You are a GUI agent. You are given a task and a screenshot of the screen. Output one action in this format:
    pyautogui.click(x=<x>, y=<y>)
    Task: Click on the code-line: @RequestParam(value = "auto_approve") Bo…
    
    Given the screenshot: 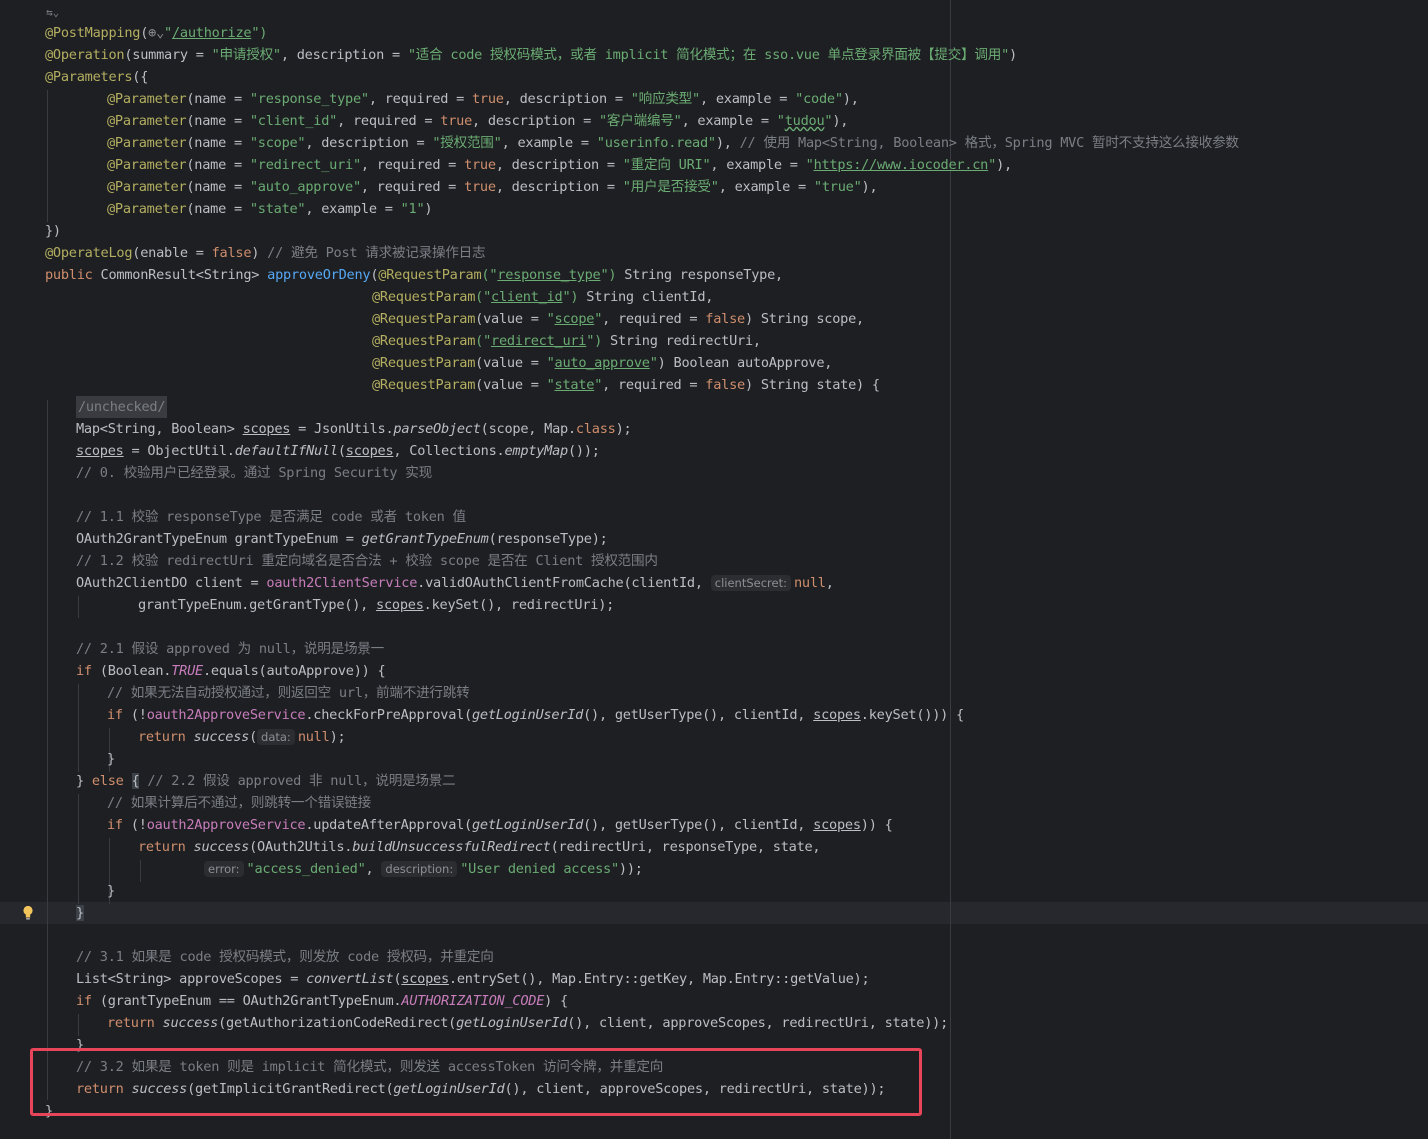 What is the action you would take?
    pyautogui.click(x=602, y=363)
    